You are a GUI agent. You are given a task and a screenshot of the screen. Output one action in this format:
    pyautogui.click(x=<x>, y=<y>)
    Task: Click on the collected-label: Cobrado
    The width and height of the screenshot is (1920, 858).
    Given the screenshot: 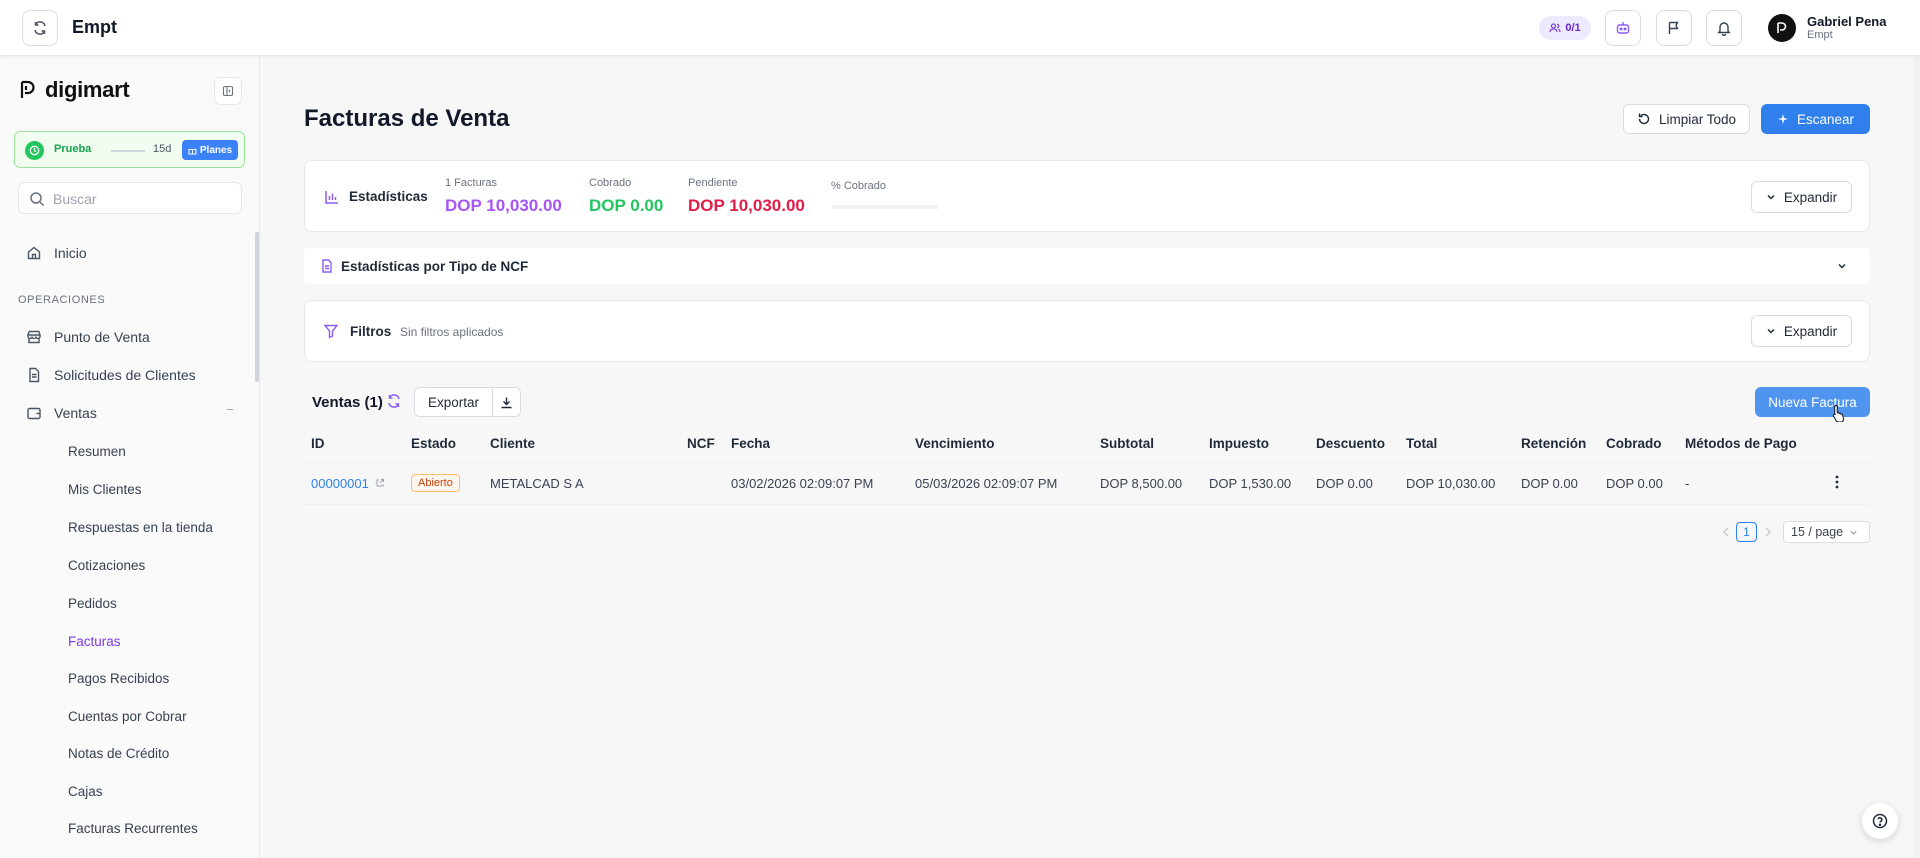 What is the action you would take?
    pyautogui.click(x=610, y=183)
    